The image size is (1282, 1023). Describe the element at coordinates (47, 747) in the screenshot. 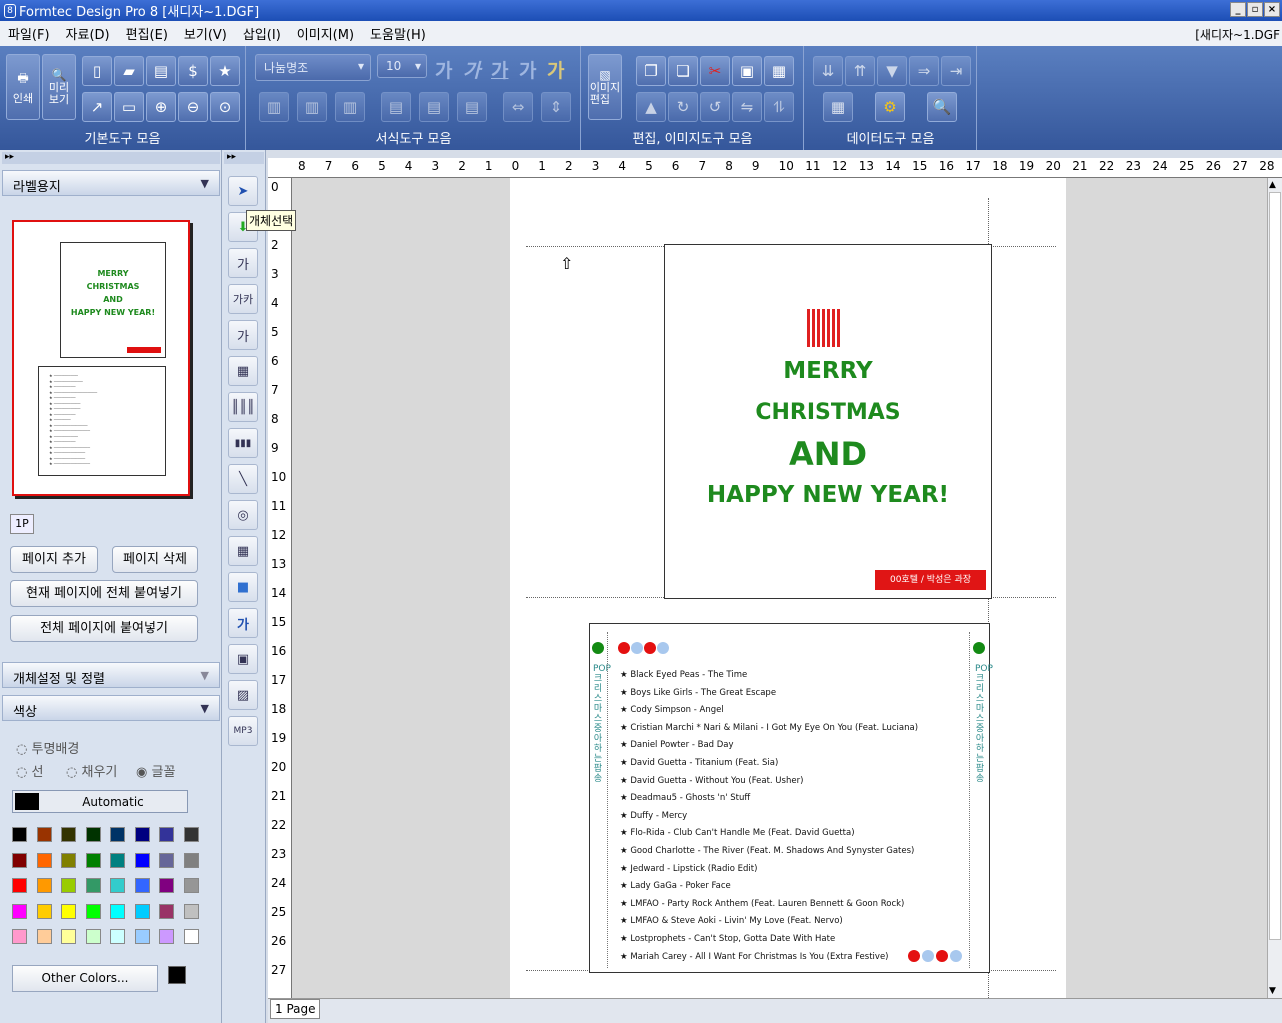

I see `transparent-bg-radio: ◌ 투명배경` at that location.